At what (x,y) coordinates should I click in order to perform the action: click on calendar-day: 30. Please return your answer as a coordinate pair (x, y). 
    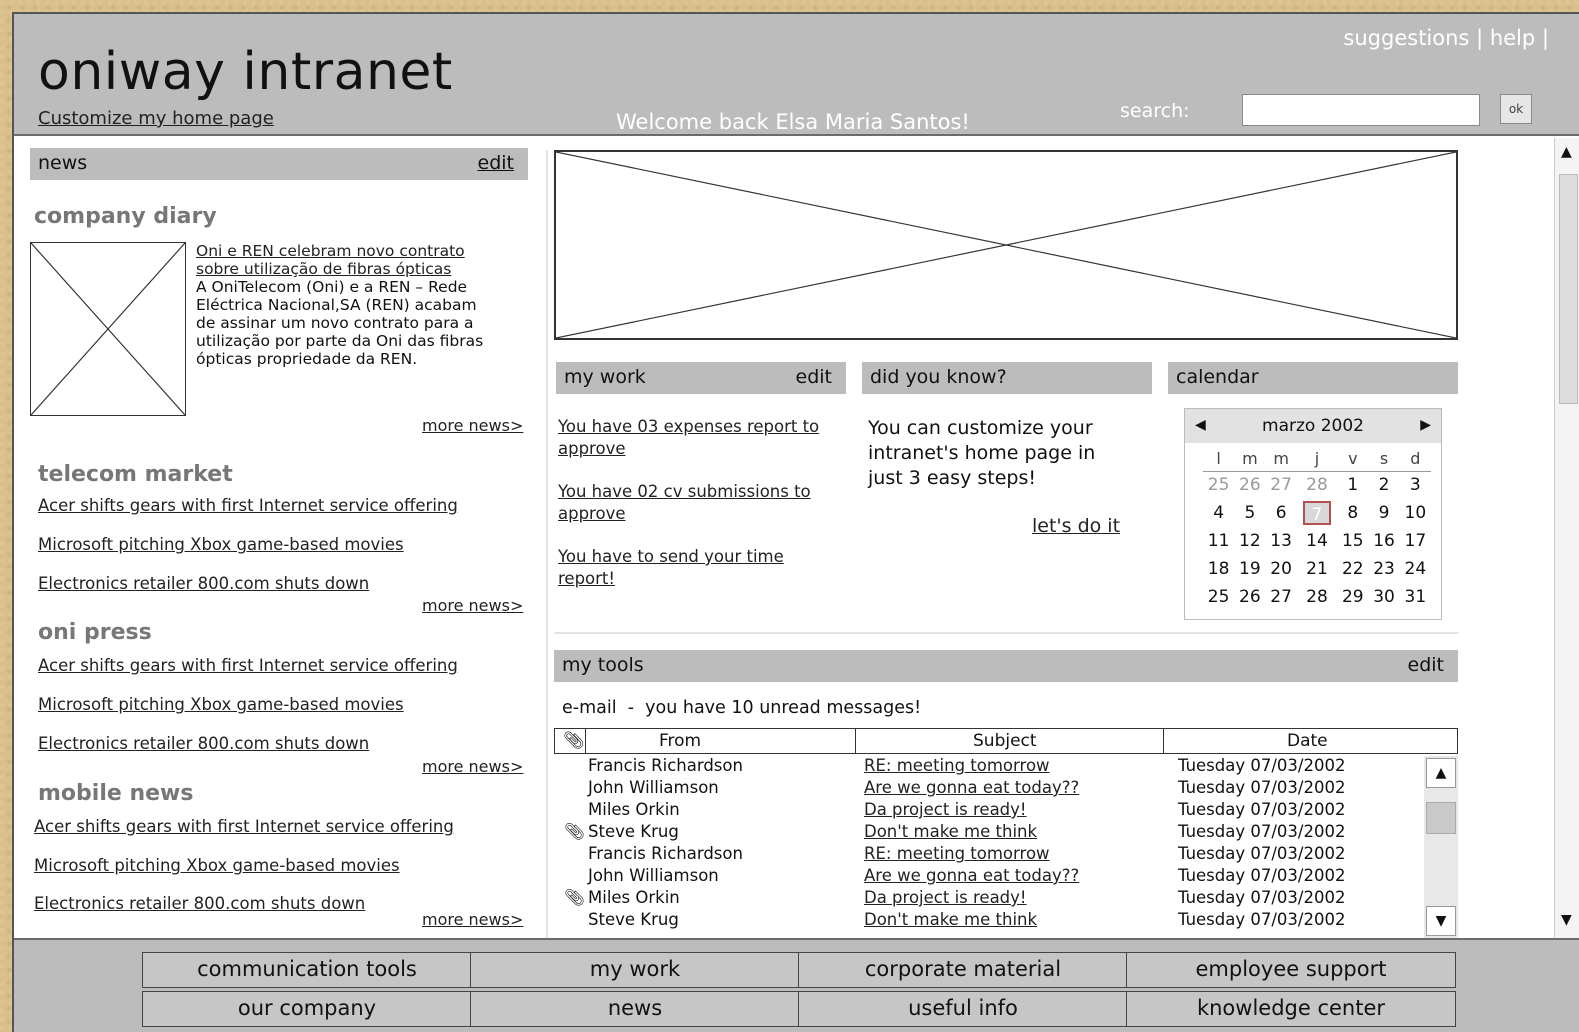
    Looking at the image, I should click on (1383, 597).